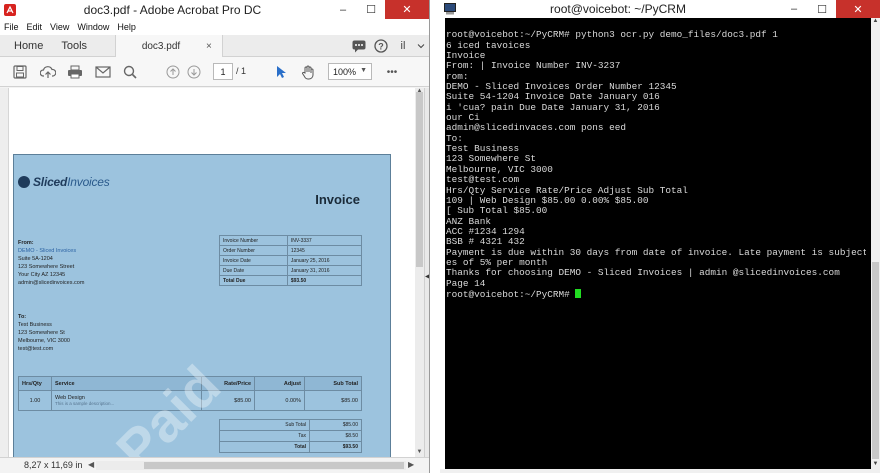  I want to click on to-line: Test Business, so click(35, 325).